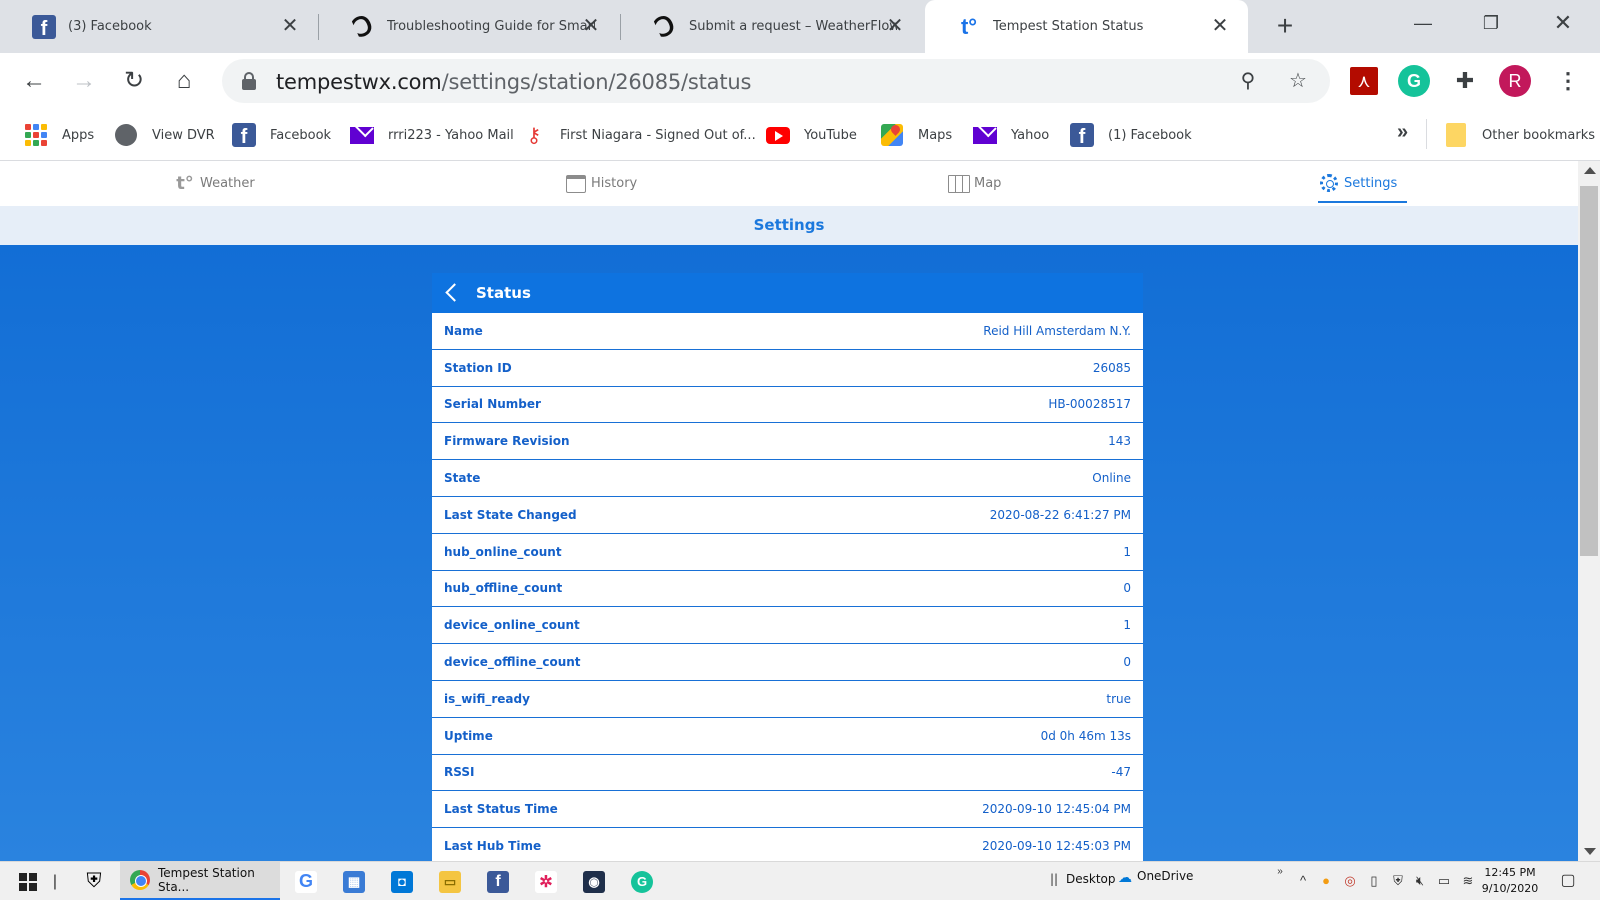 The width and height of the screenshot is (1600, 900). Describe the element at coordinates (214, 183) in the screenshot. I see `nav-weather: t° Weather` at that location.